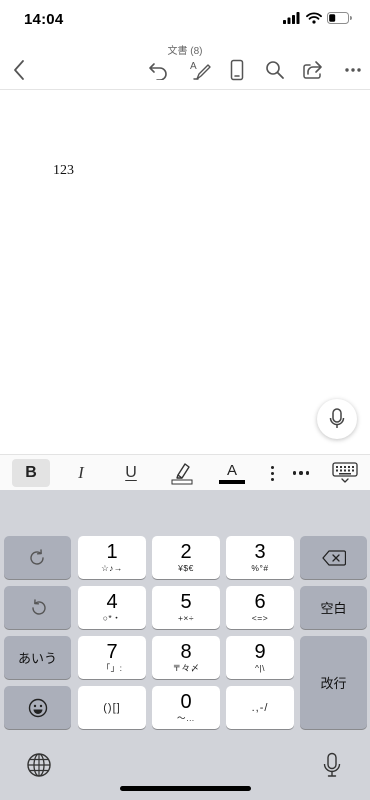 The height and width of the screenshot is (800, 370). I want to click on redo-key, so click(37, 557).